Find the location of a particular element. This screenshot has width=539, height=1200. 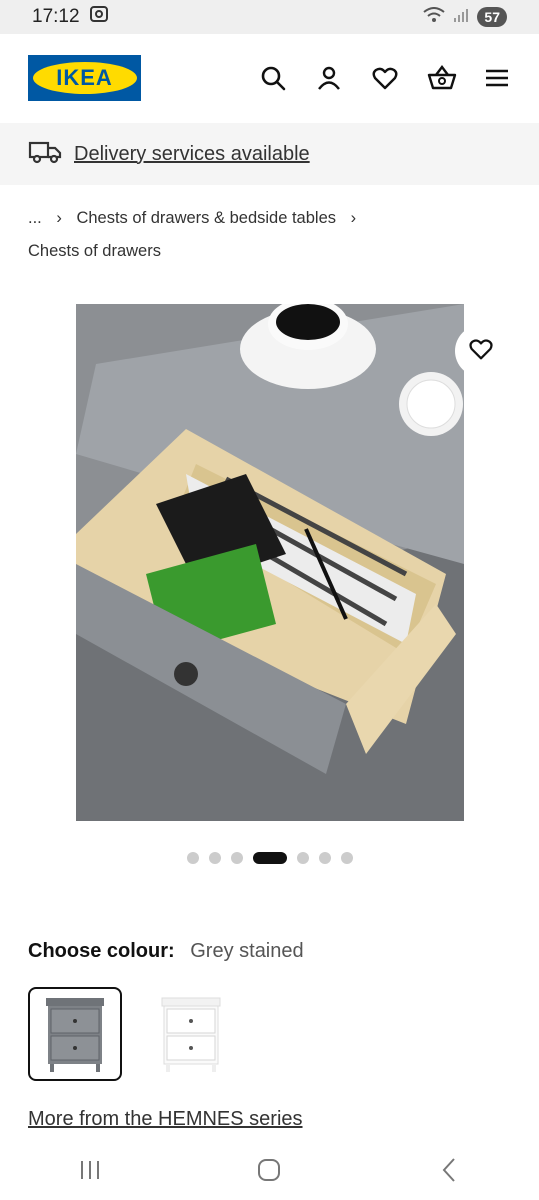

status-time: 17:12 is located at coordinates (56, 16).